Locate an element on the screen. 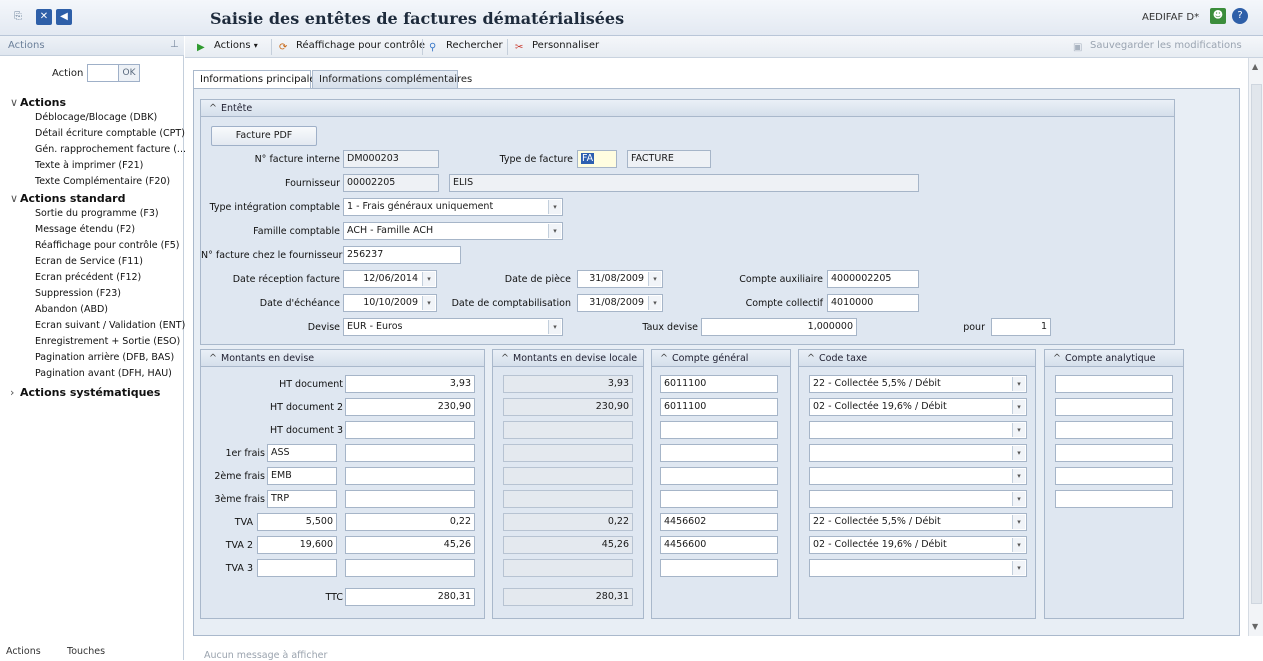  action-item: Enregistrement + Sortie (ESO) is located at coordinates (107, 341).